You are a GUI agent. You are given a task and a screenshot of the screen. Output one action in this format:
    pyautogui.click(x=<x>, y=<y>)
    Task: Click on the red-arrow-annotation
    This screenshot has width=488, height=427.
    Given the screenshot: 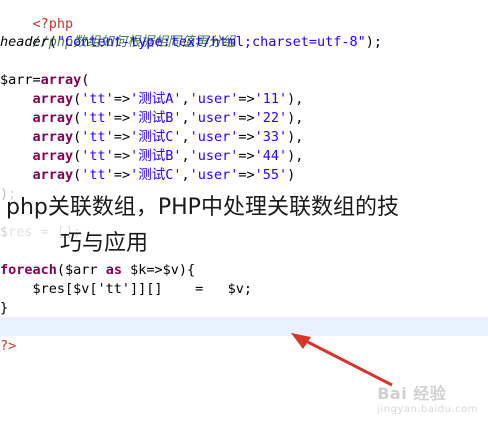 What is the action you would take?
    pyautogui.click(x=342, y=360)
    